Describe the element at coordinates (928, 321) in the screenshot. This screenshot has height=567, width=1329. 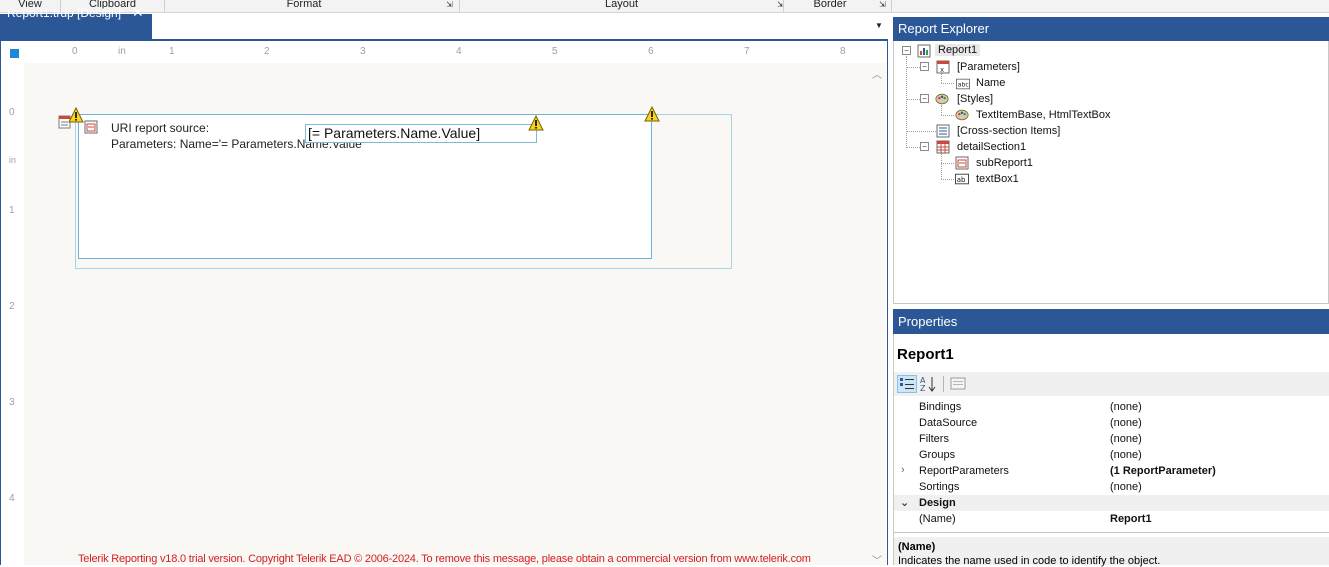
I see `properties-title: Properties` at that location.